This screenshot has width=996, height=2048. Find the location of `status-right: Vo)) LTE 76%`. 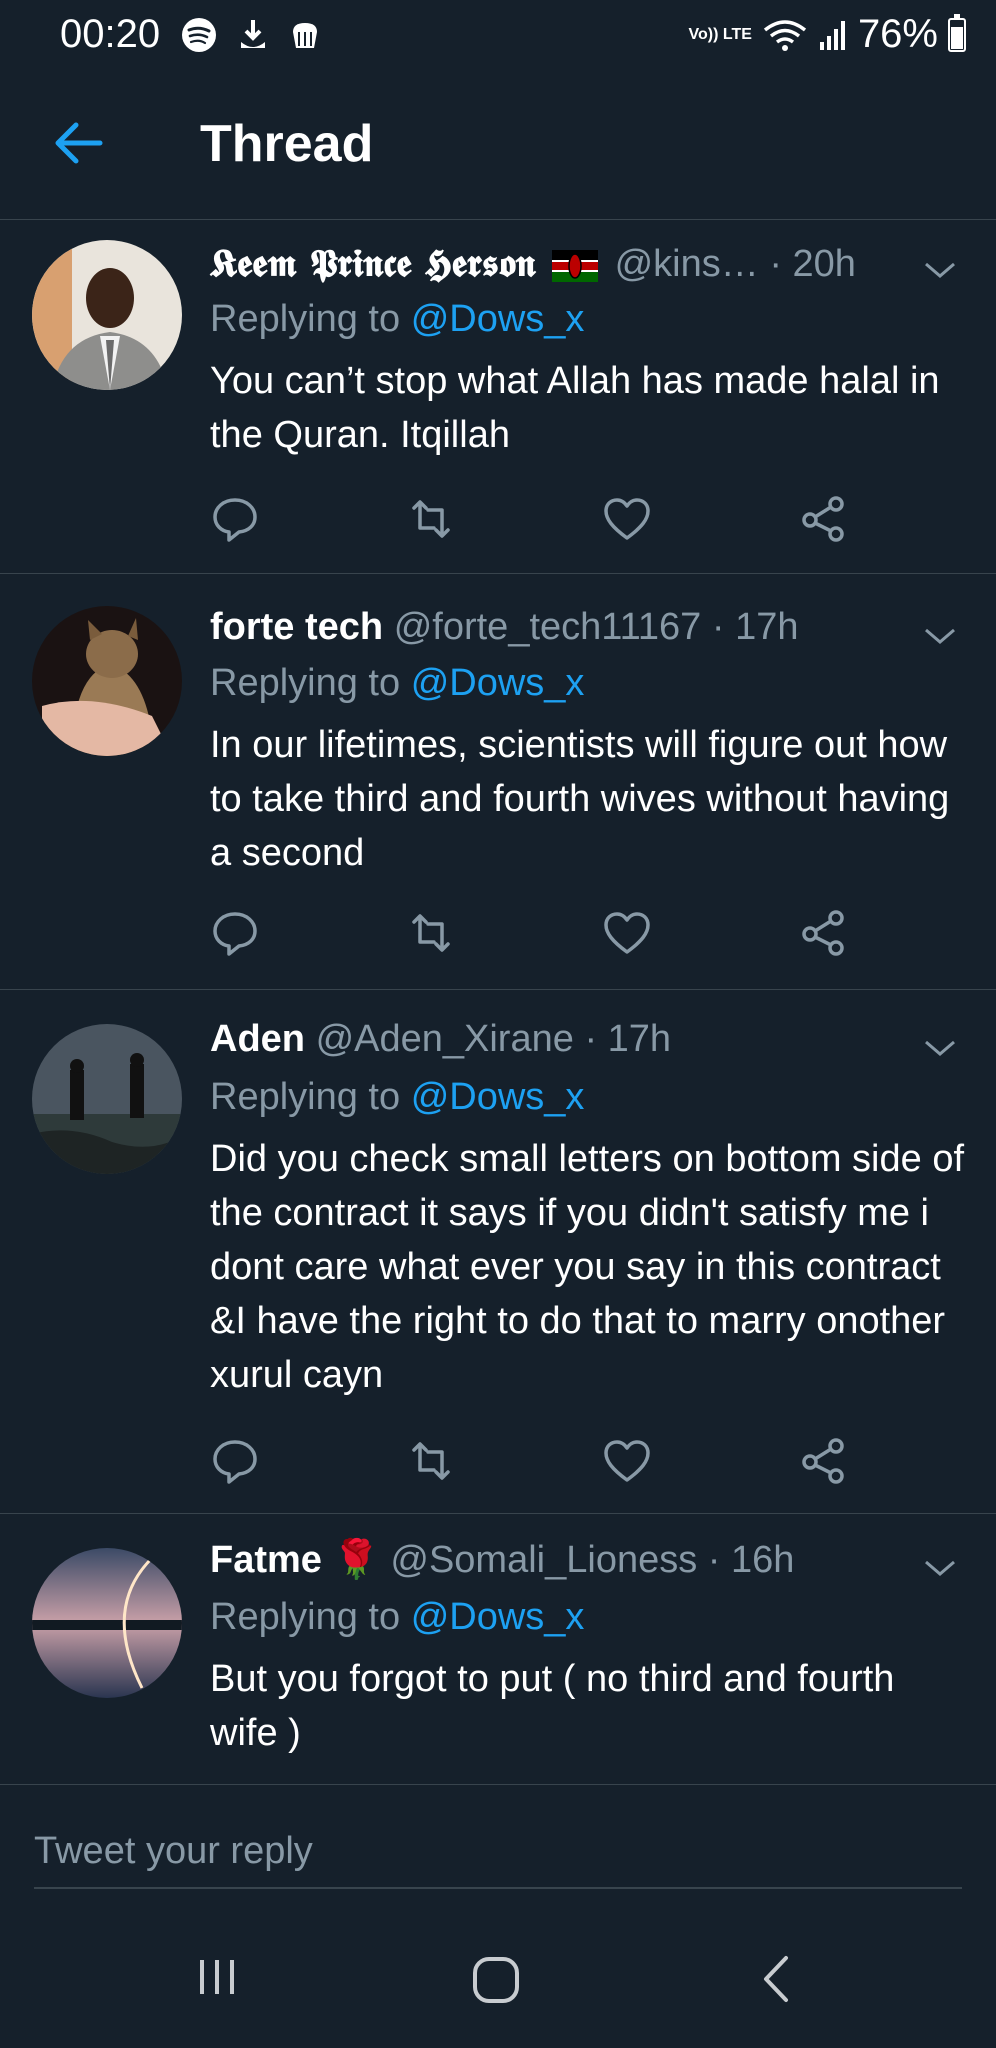

status-right: Vo)) LTE 76% is located at coordinates (827, 34).